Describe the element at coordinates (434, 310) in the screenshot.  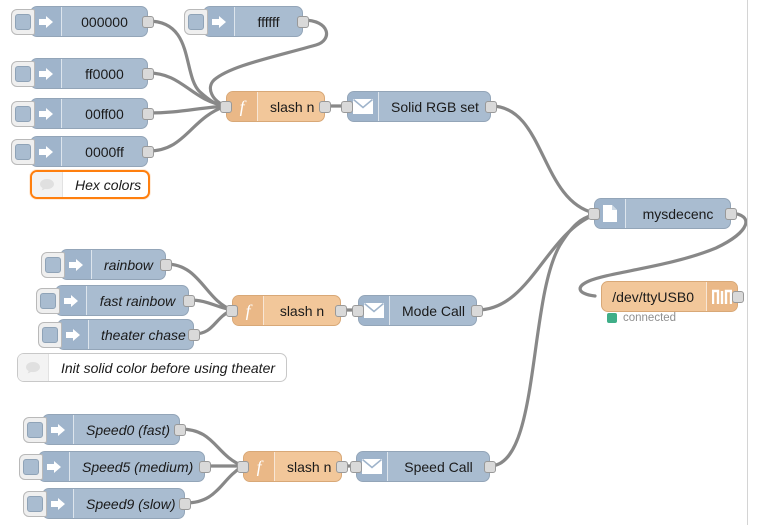
I see `node-label: Mode Call` at that location.